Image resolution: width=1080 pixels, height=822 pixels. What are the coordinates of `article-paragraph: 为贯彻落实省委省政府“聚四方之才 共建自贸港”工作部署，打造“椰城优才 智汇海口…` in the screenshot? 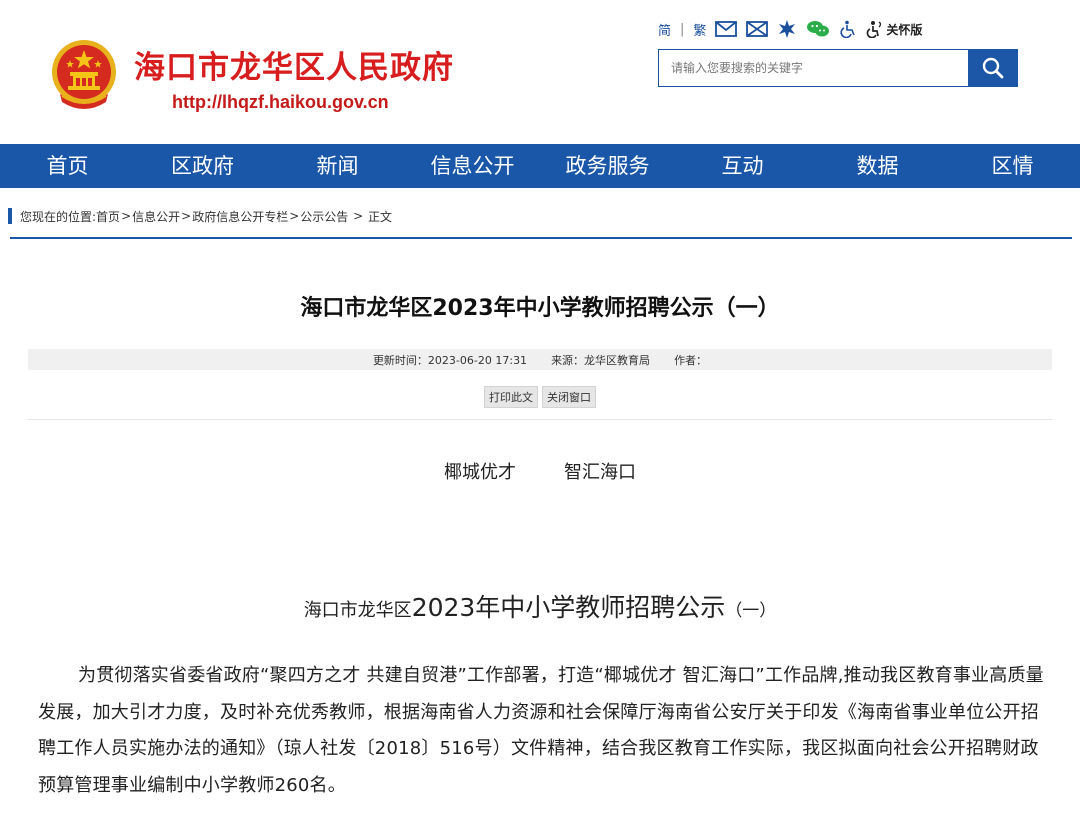 It's located at (541, 730).